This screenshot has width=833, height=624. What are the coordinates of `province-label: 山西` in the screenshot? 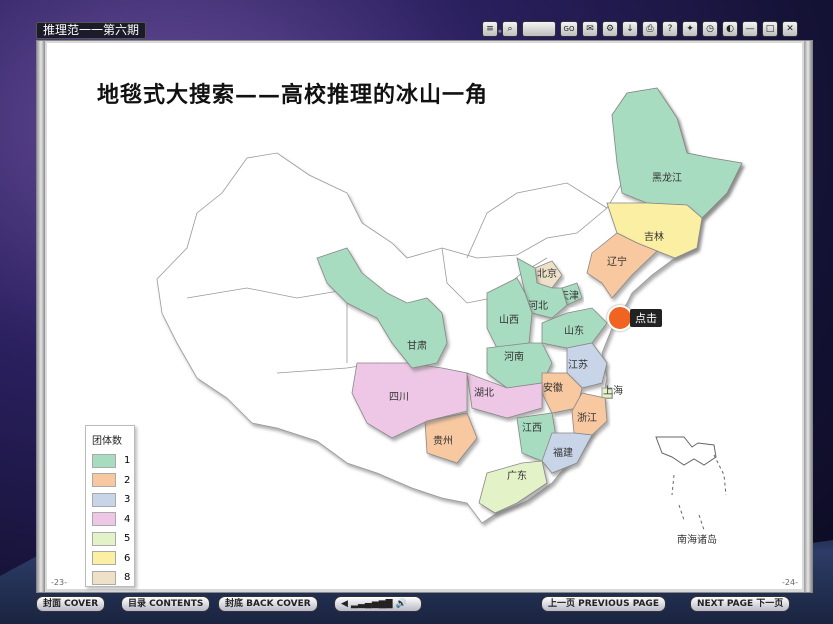 It's located at (509, 320).